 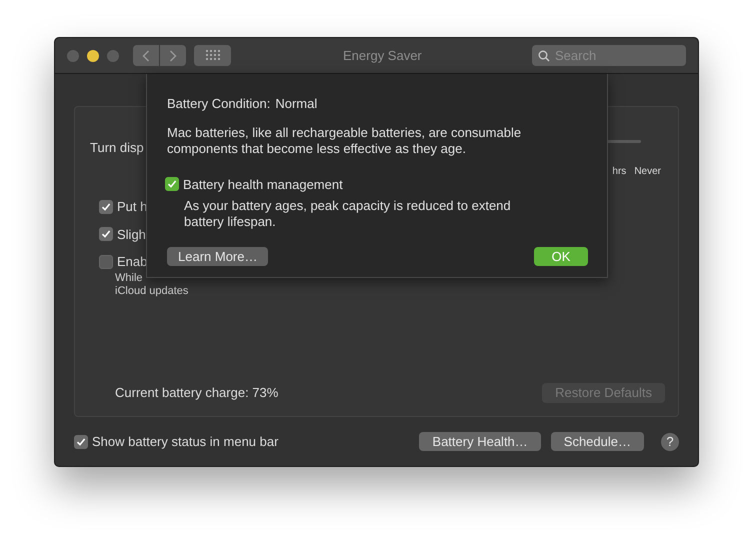 What do you see at coordinates (296, 104) in the screenshot?
I see `condition-value: Normal` at bounding box center [296, 104].